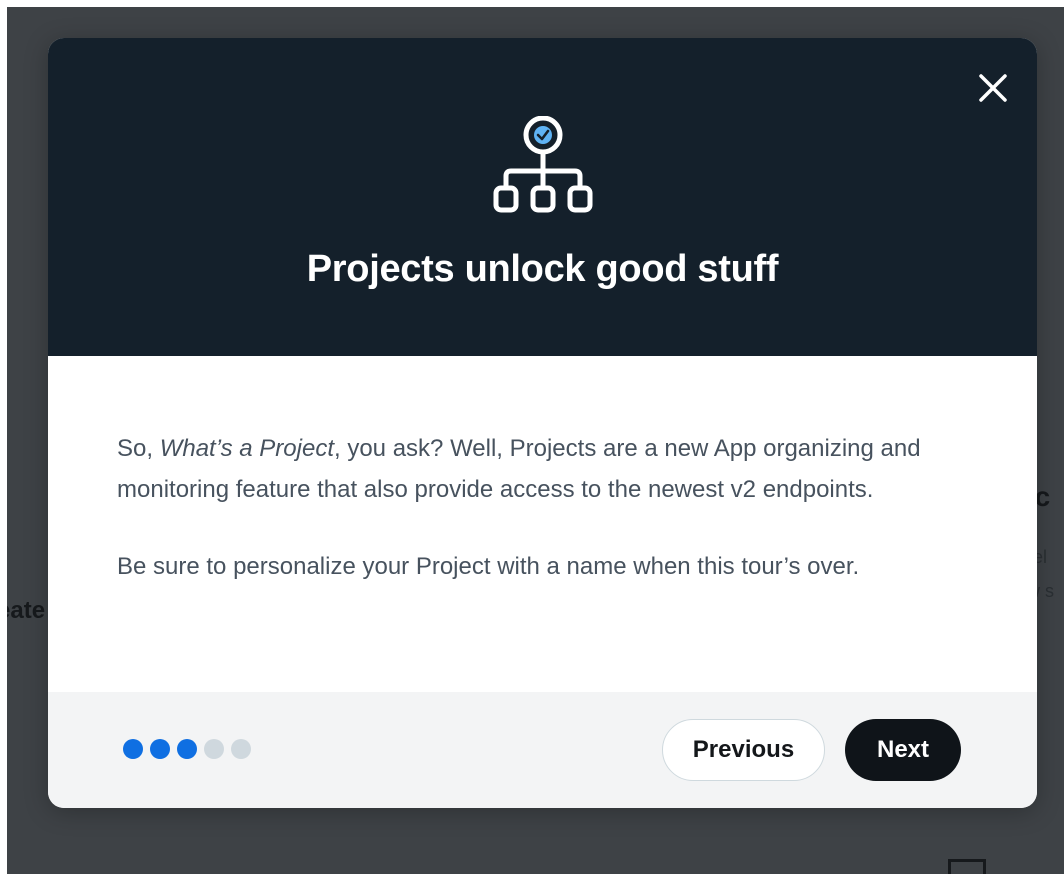 The image size is (1064, 874). What do you see at coordinates (246, 448) in the screenshot?
I see `emphasized-question: What’s a Project` at bounding box center [246, 448].